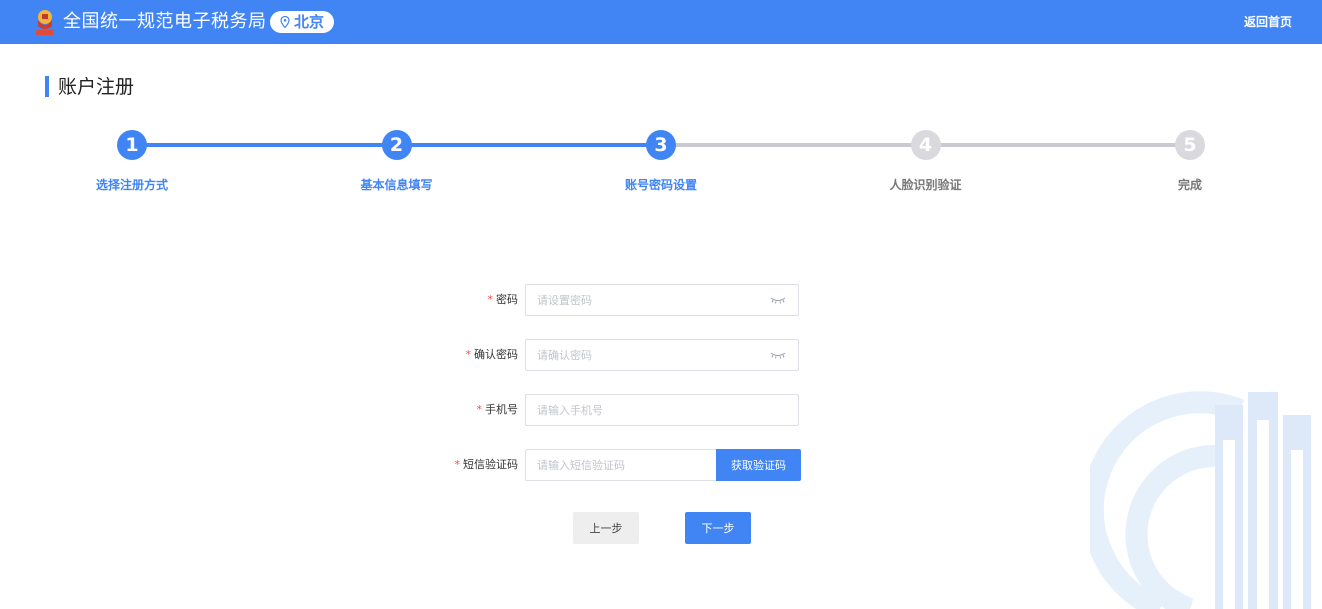  I want to click on step-number-1: 1, so click(132, 145).